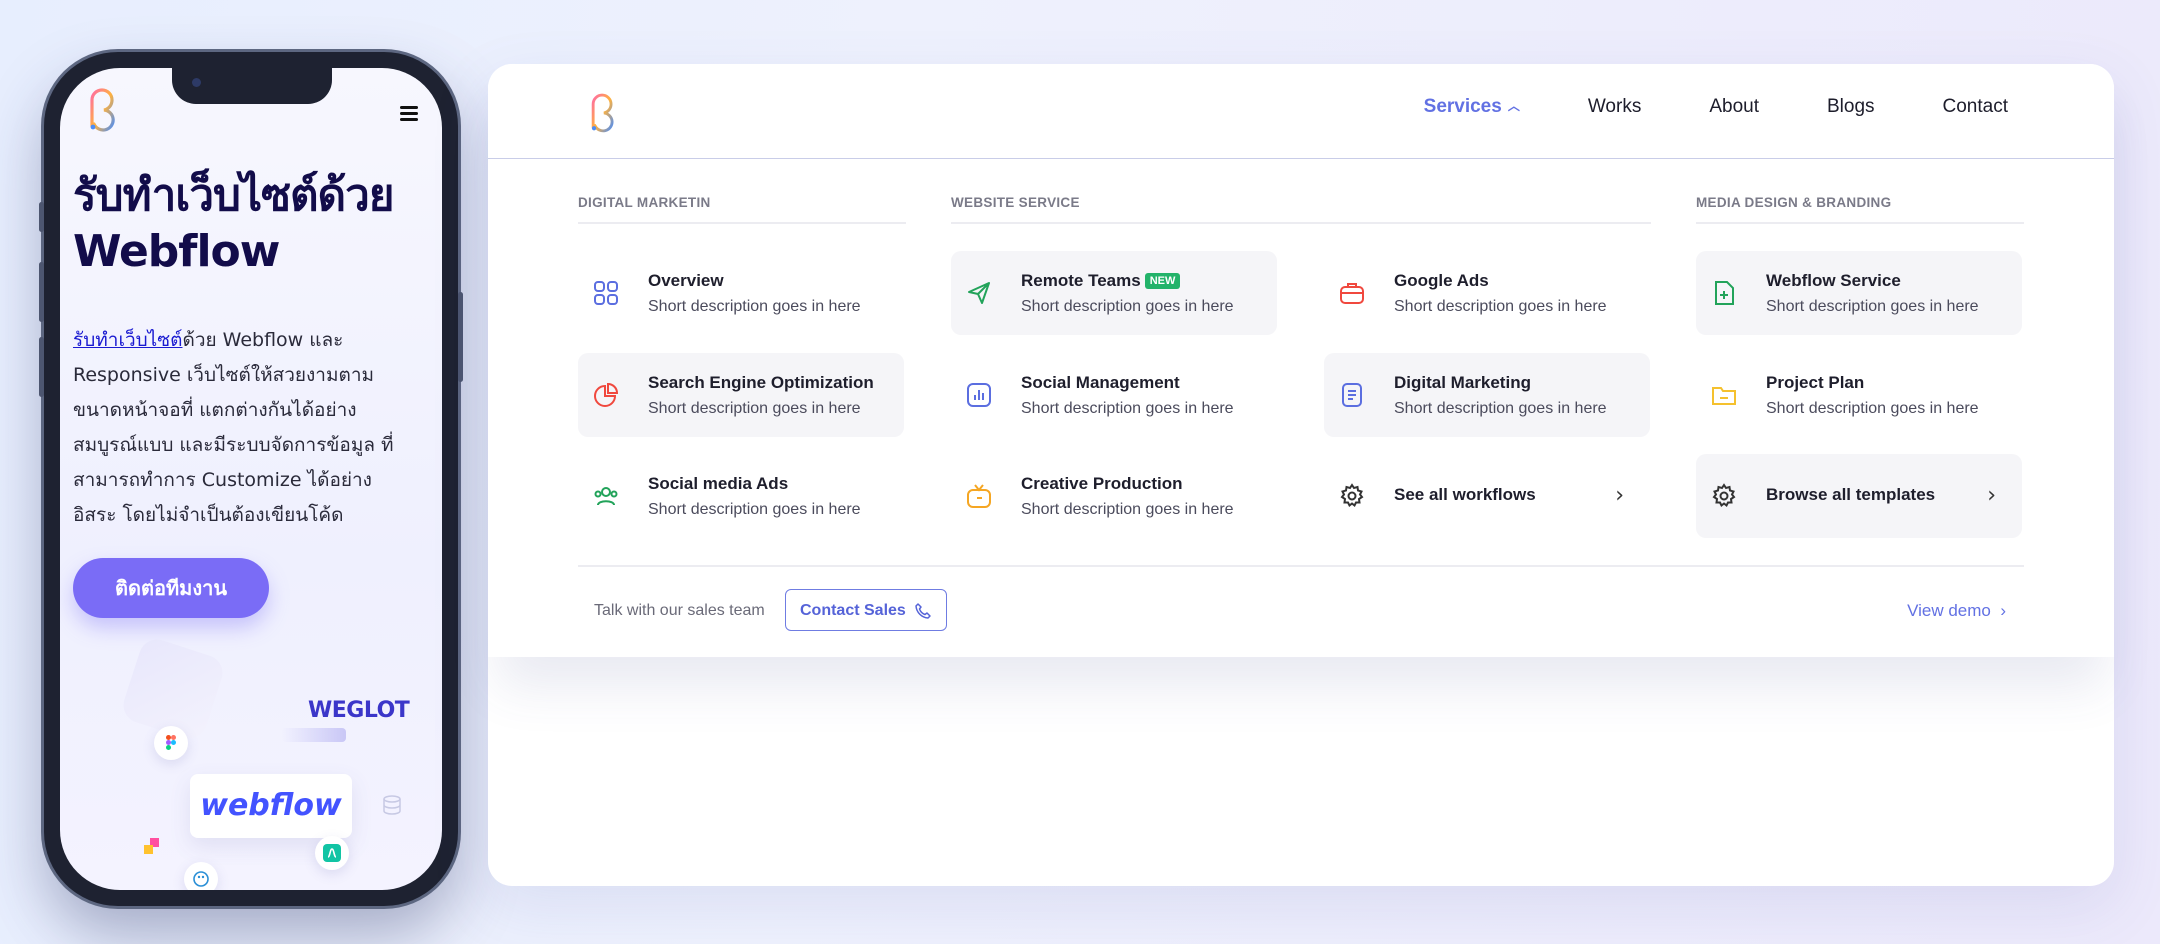 The width and height of the screenshot is (2160, 944). I want to click on phone-mute-switch, so click(41, 217).